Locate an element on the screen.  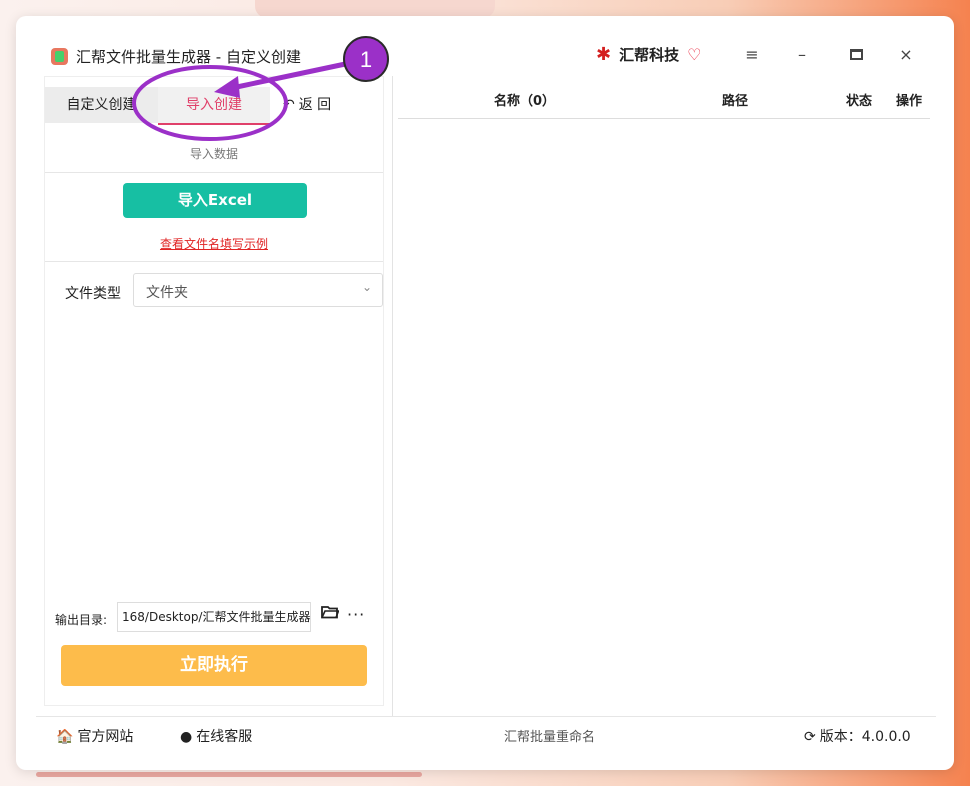
brand-name: 汇帮科技 is located at coordinates (649, 54).